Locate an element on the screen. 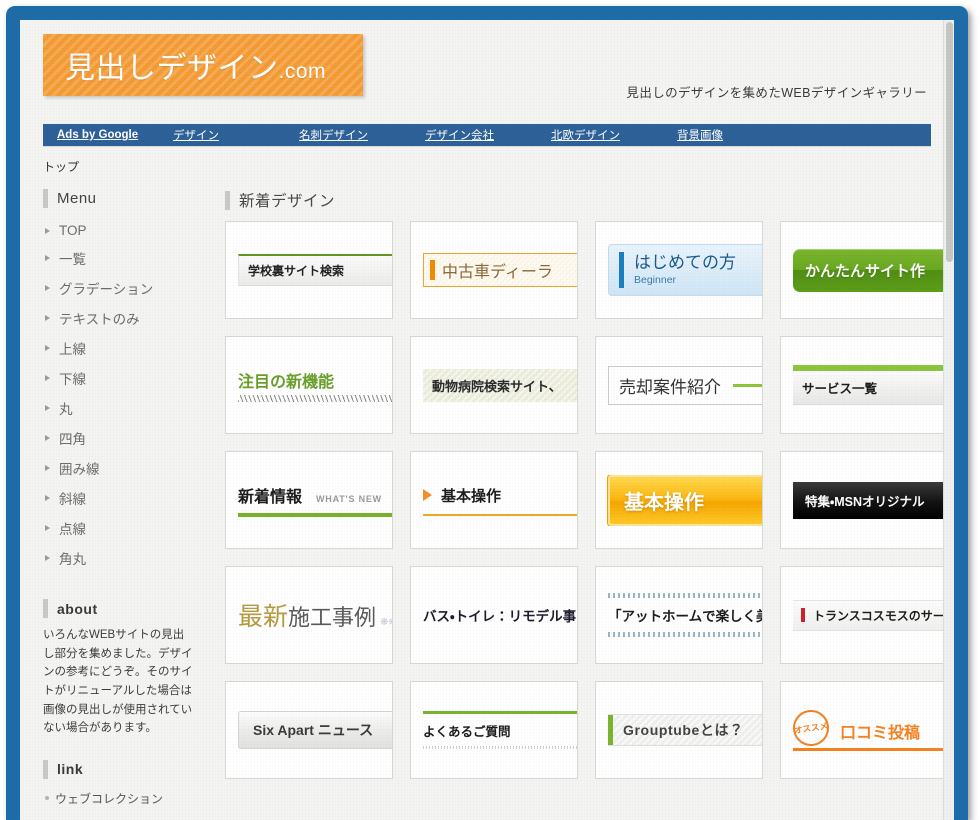  table-row: はじめての方 Beginner is located at coordinates (679, 270).